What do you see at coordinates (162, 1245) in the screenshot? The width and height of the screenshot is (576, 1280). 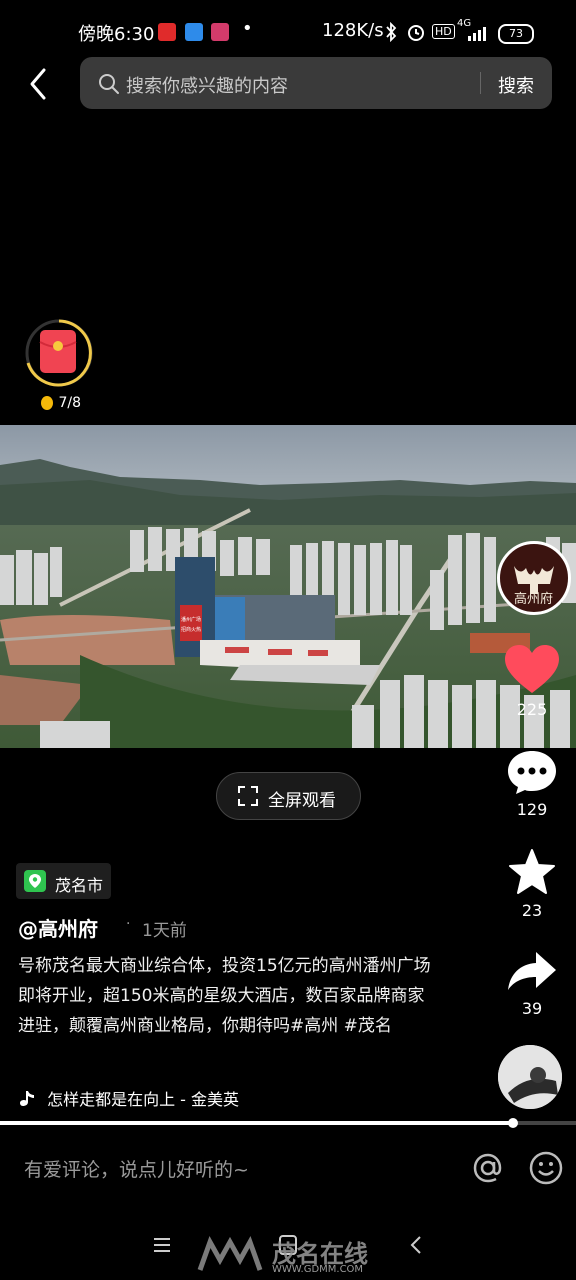 I see `menu-icon` at bounding box center [162, 1245].